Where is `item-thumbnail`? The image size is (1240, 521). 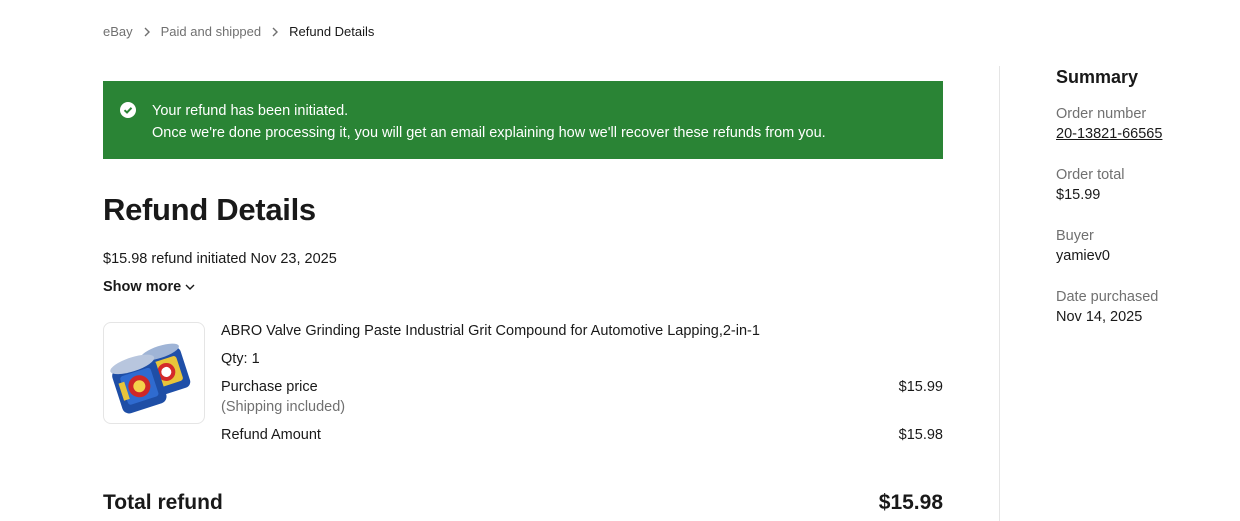 item-thumbnail is located at coordinates (154, 373).